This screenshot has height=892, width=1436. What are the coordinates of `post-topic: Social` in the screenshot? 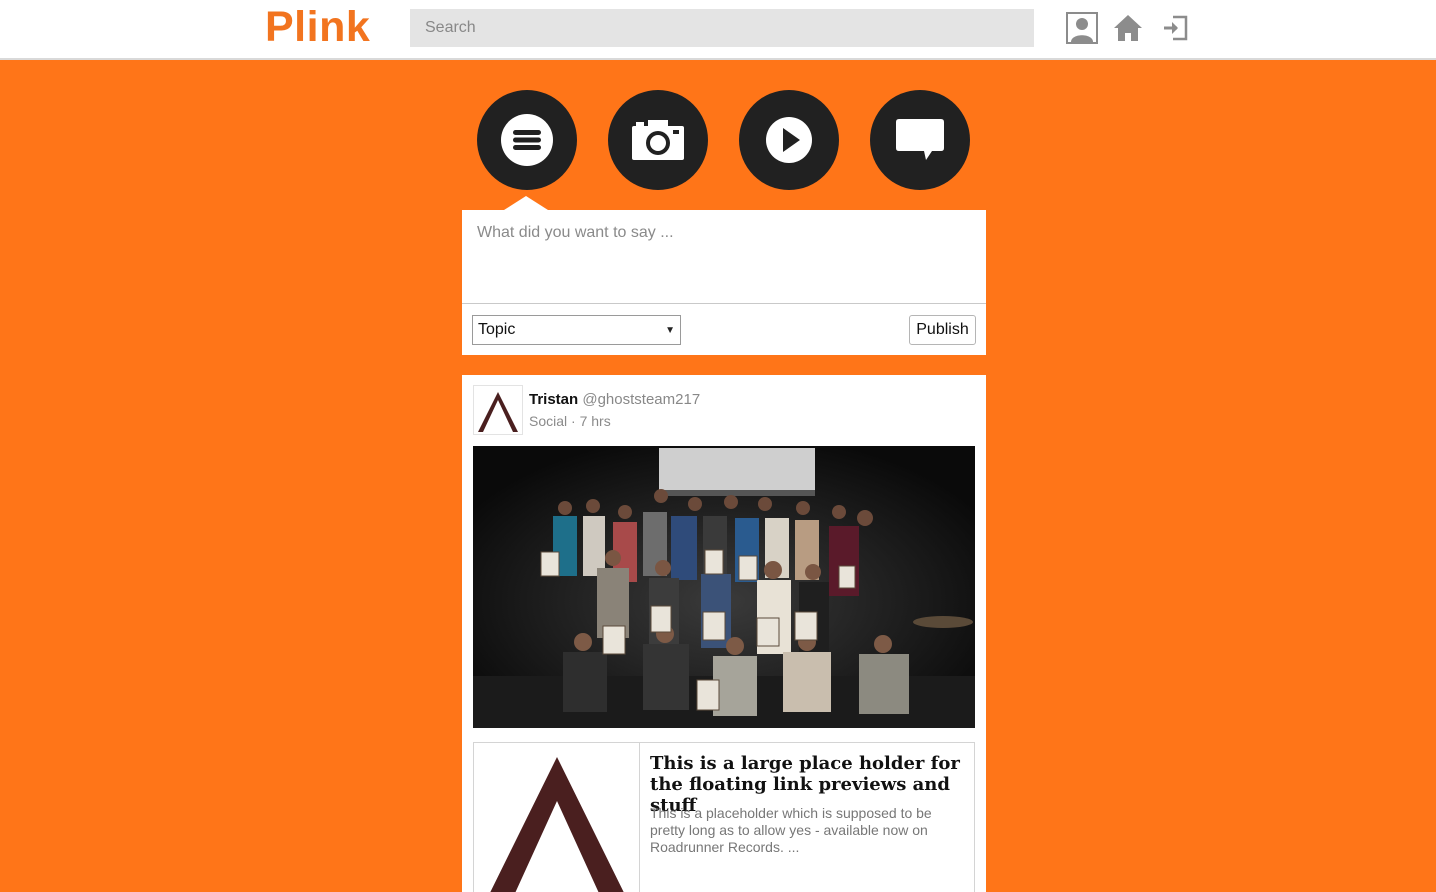 It's located at (548, 421).